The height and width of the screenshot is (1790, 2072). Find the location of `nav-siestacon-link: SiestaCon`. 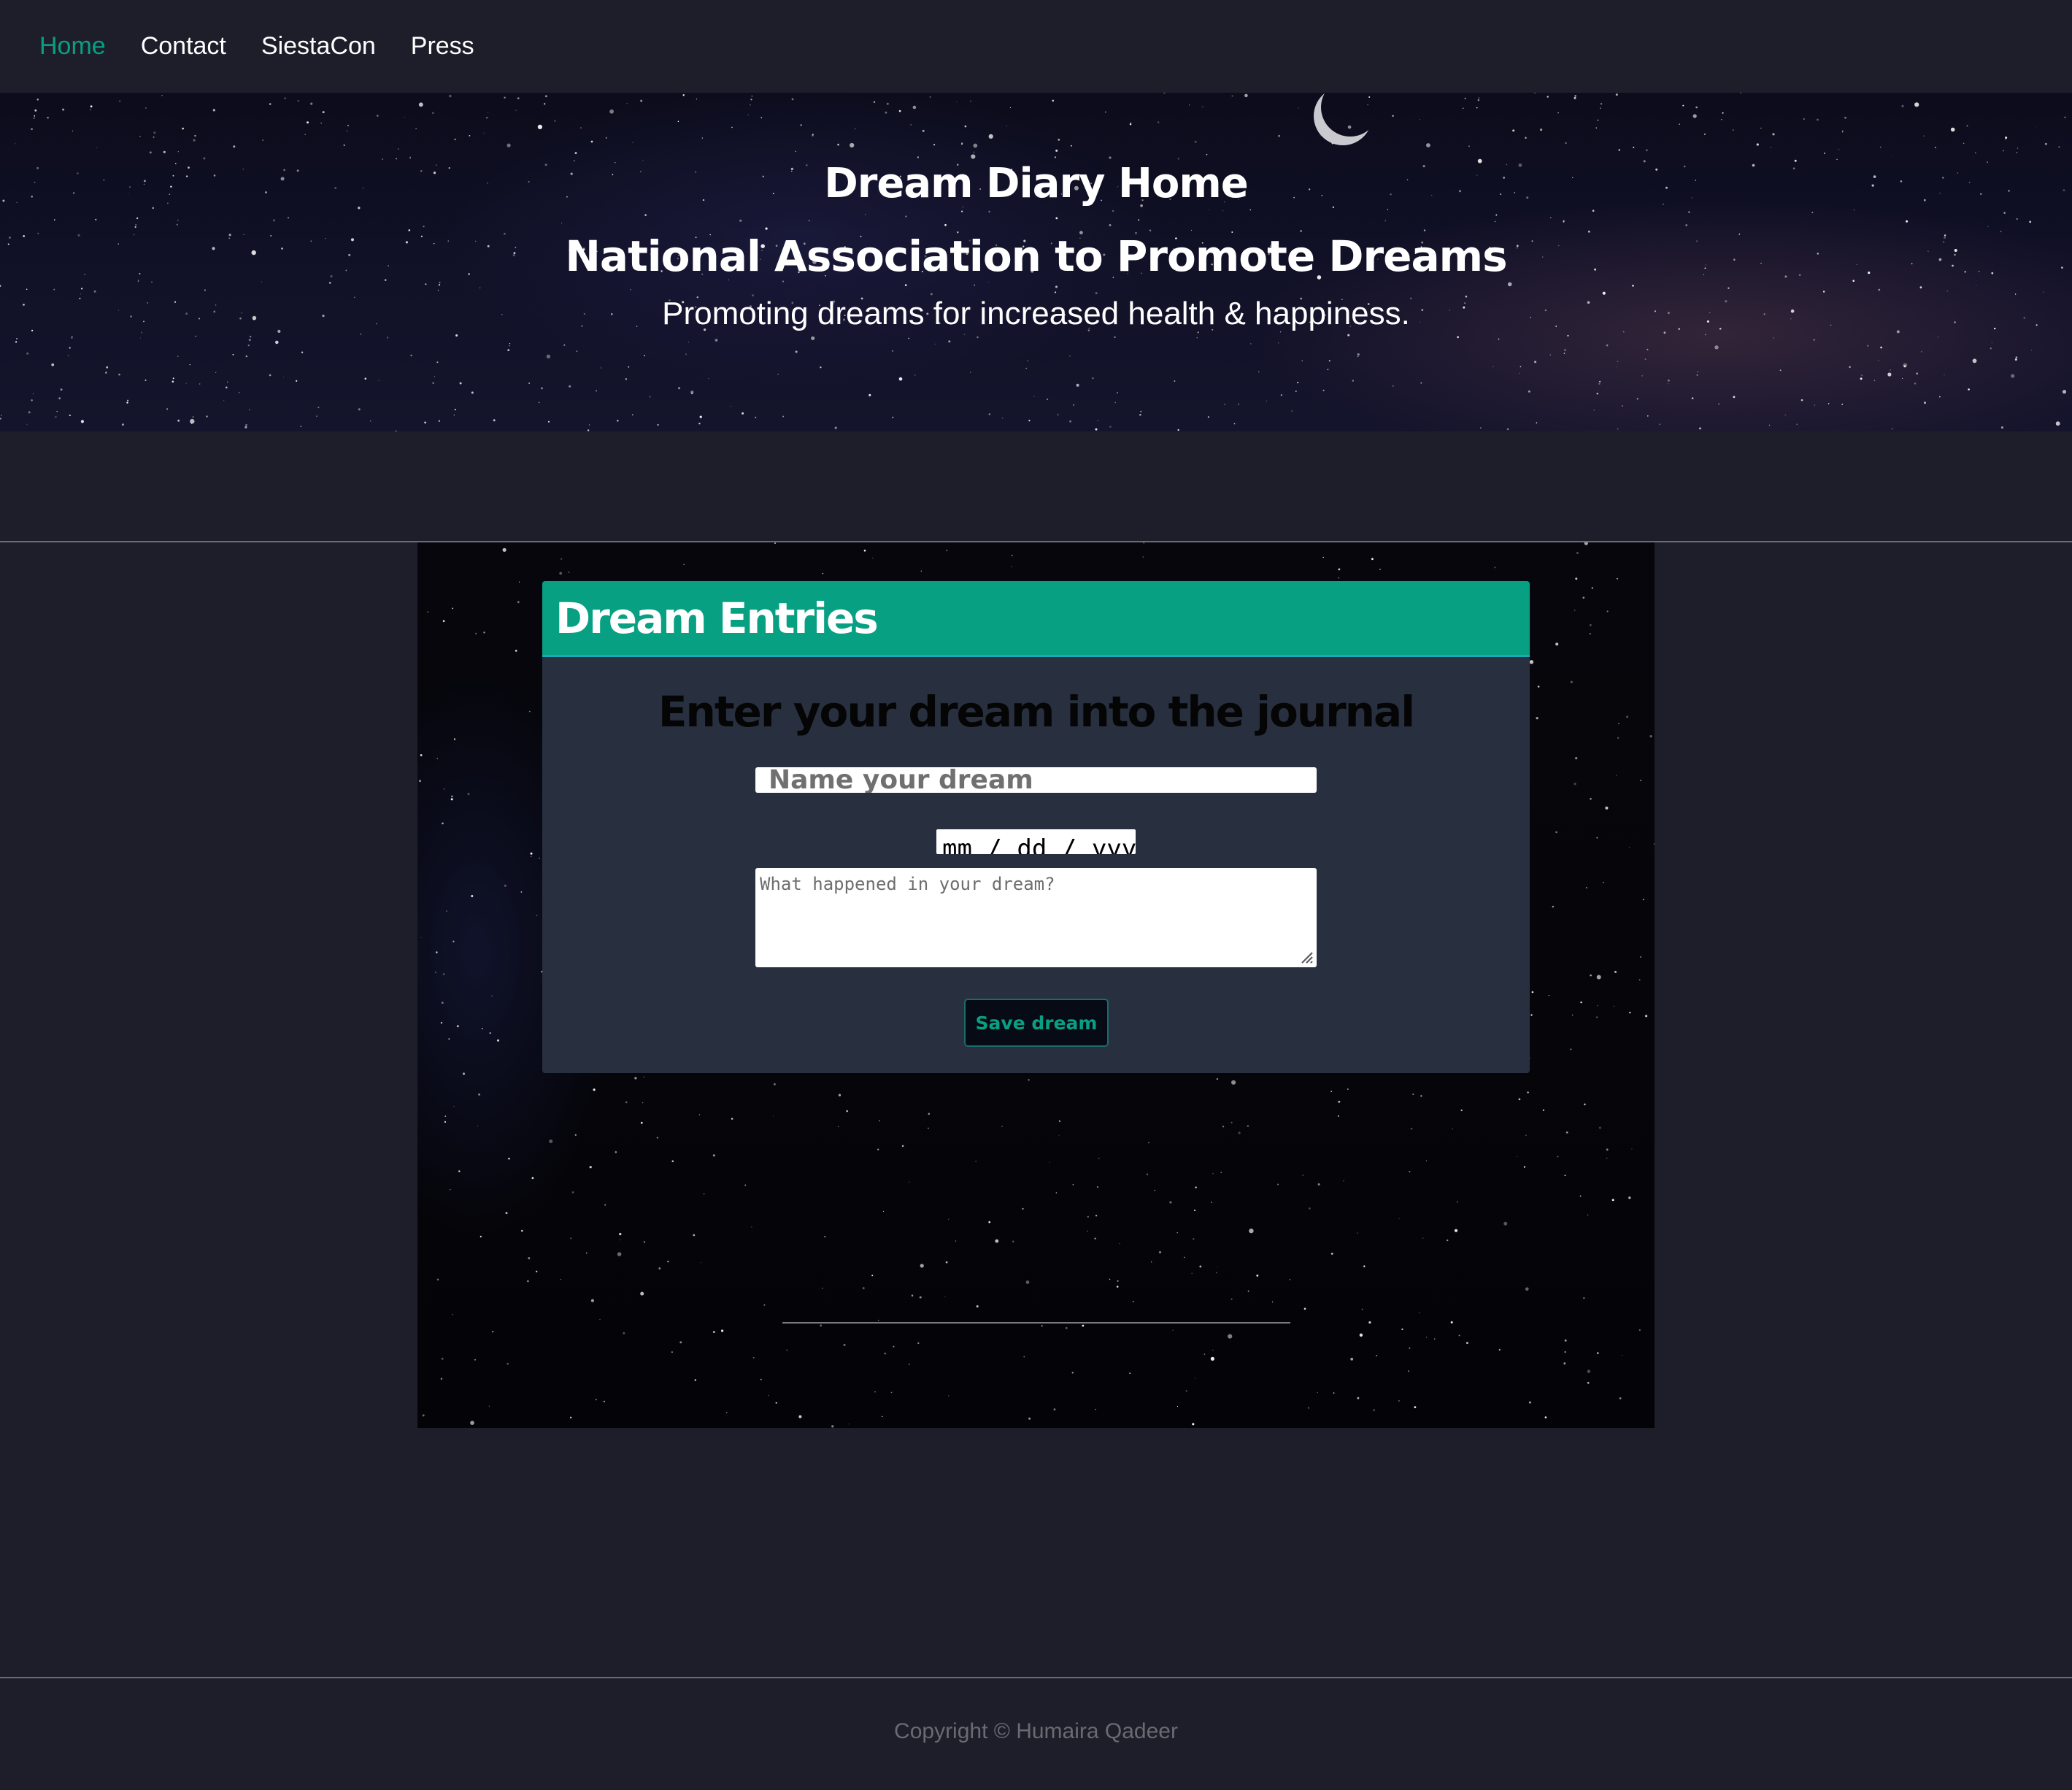

nav-siestacon-link: SiestaCon is located at coordinates (318, 46).